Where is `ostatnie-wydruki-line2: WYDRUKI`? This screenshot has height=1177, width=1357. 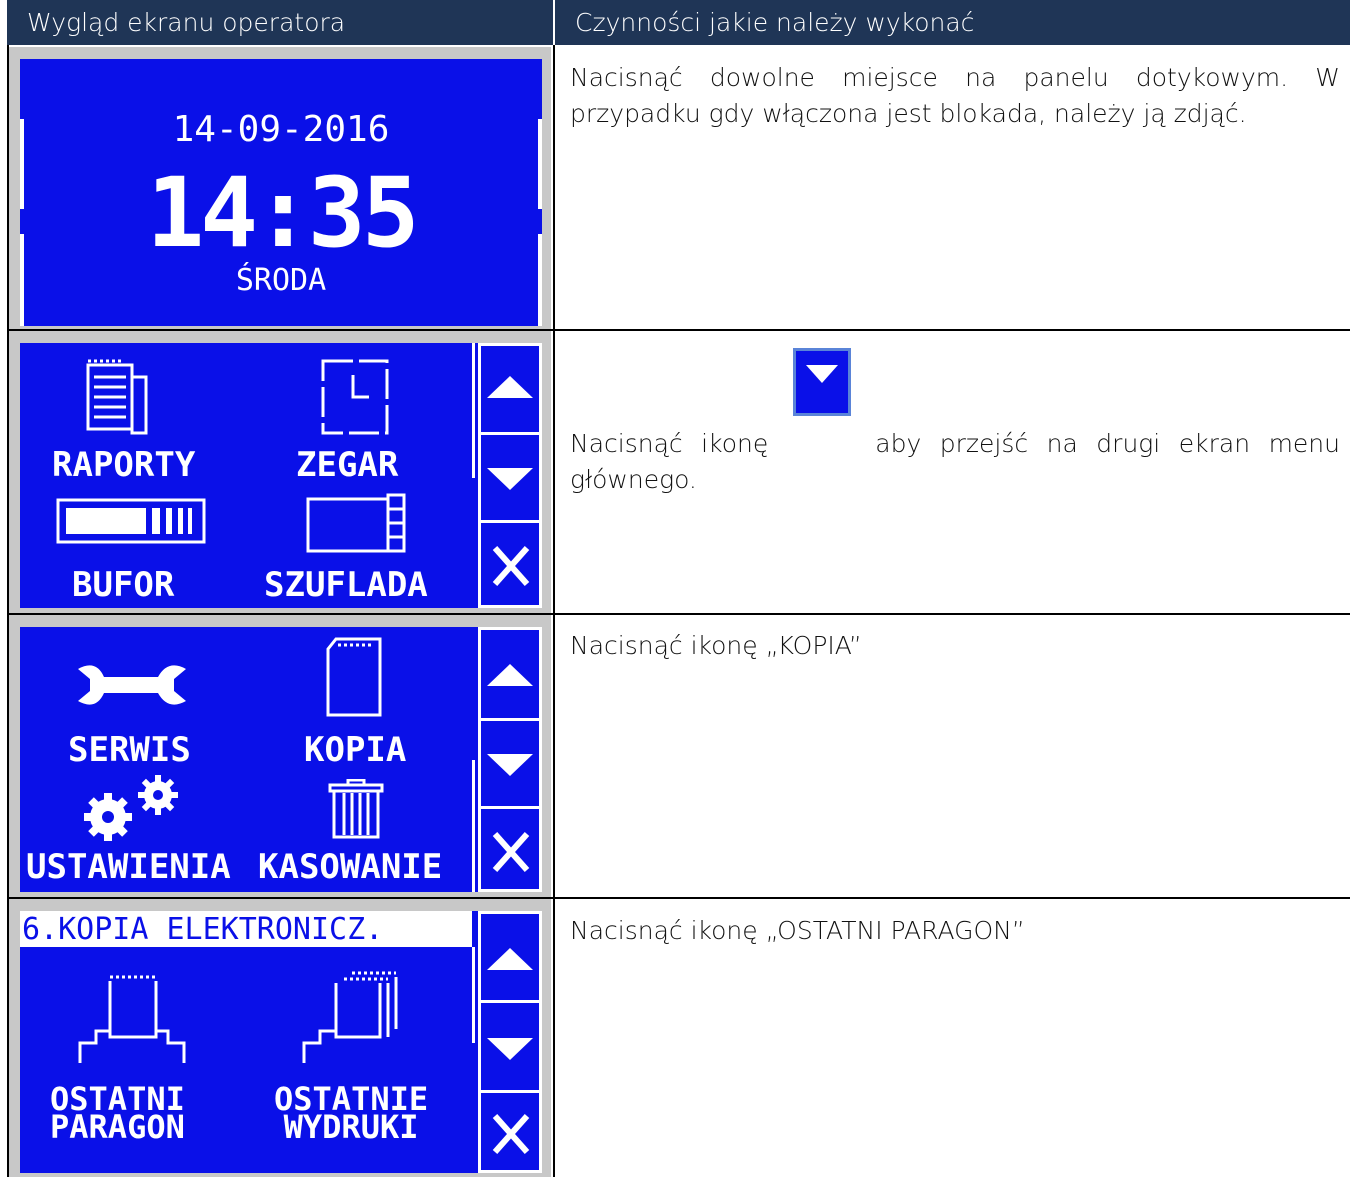
ostatnie-wydruki-line2: WYDRUKI is located at coordinates (351, 1127).